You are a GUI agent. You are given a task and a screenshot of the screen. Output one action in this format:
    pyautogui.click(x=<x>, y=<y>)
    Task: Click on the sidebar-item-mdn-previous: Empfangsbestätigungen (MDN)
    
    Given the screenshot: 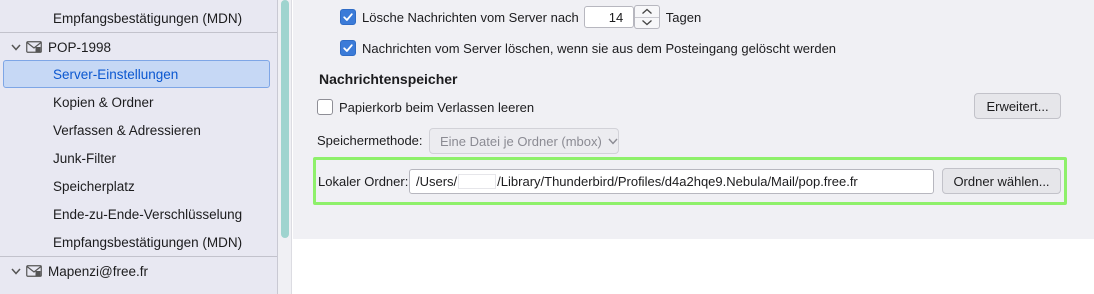 What is the action you would take?
    pyautogui.click(x=138, y=18)
    